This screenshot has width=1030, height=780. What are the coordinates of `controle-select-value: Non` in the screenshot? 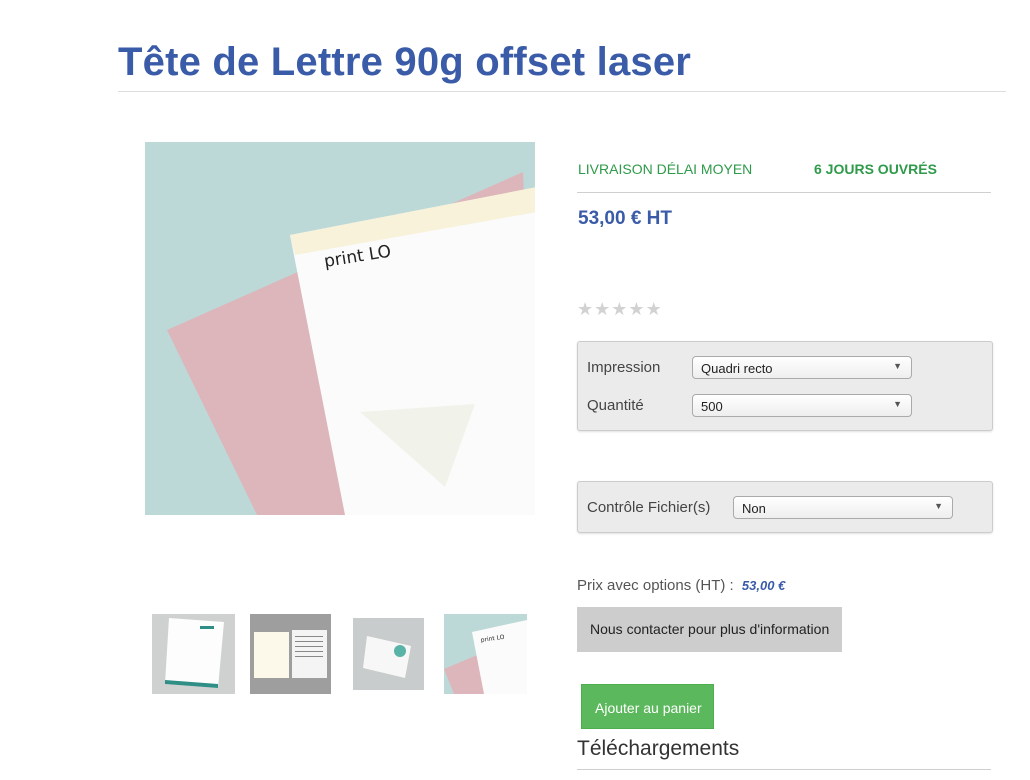 It's located at (754, 508).